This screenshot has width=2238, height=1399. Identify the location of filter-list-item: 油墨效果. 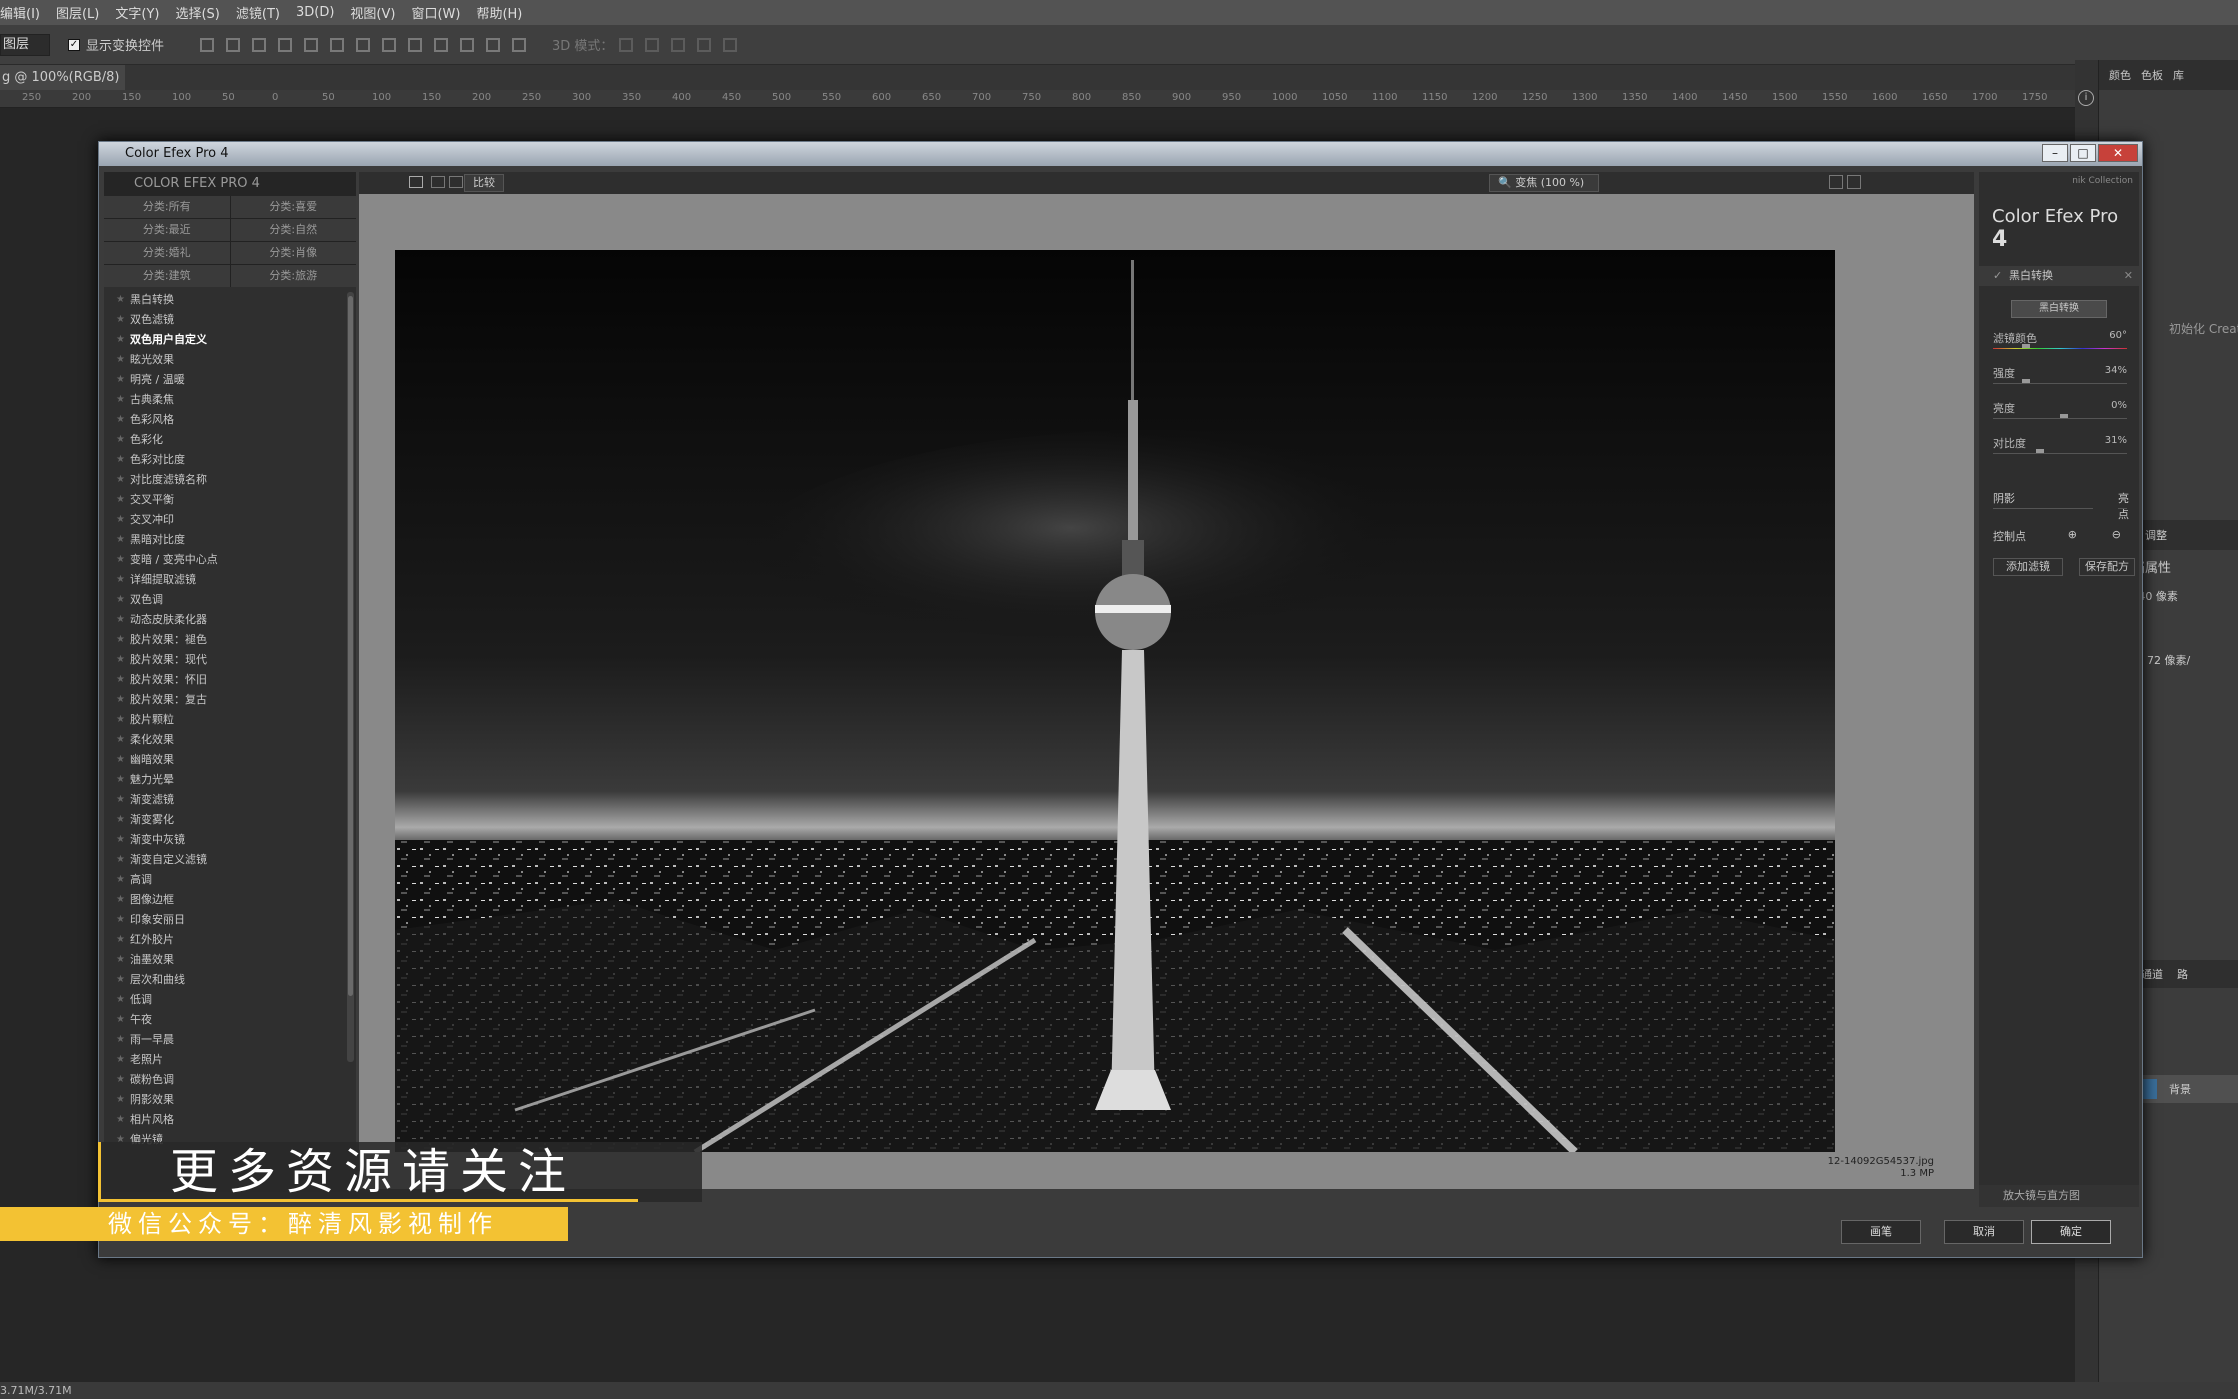
(223, 960).